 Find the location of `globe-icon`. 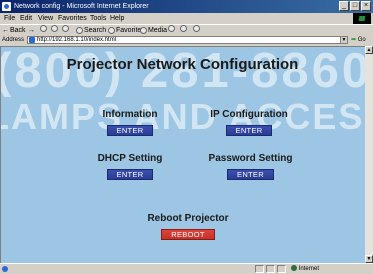

globe-icon is located at coordinates (294, 268).